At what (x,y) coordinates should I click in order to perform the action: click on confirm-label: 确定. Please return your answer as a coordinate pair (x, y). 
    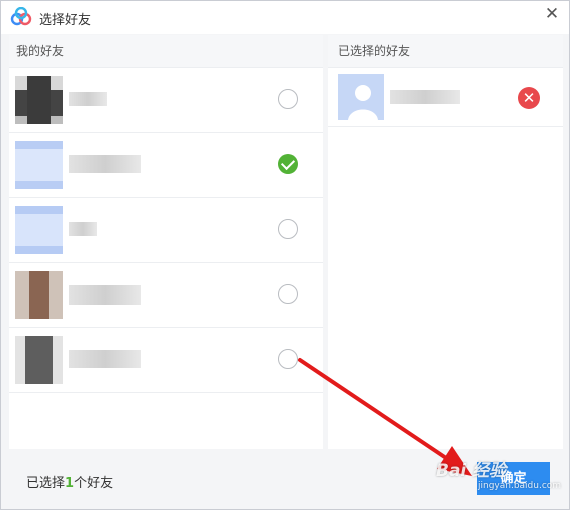
    Looking at the image, I should click on (513, 478).